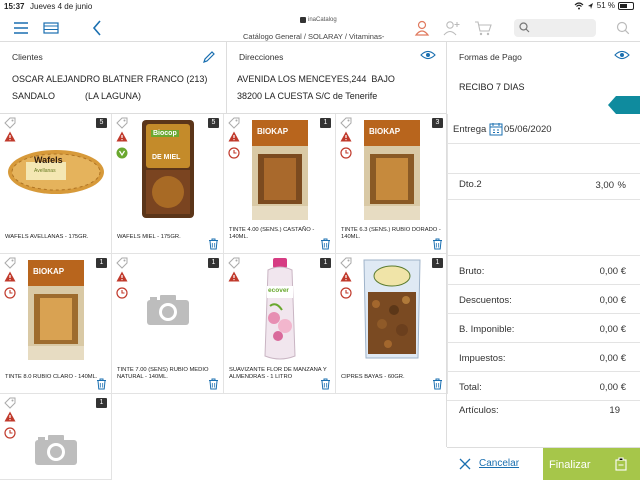  Describe the element at coordinates (209, 57) in the screenshot. I see `edit-pencil-icon` at that location.